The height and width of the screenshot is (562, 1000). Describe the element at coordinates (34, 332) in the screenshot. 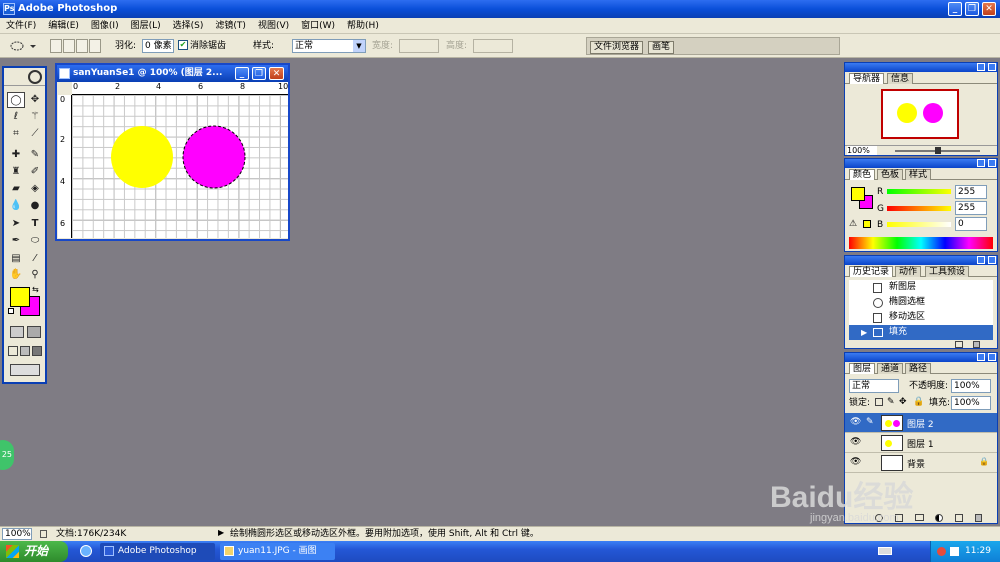

I see `quick-mask-mode-icon` at that location.